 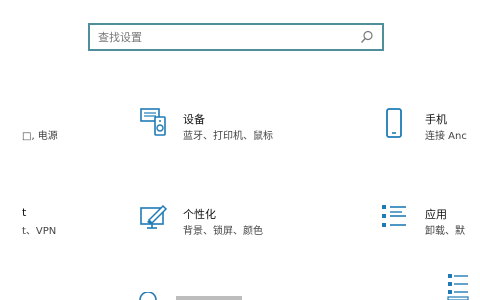 What do you see at coordinates (235, 130) in the screenshot?
I see `settings-tile-devices: 设备 蓝牙、打印机、鼠标` at bounding box center [235, 130].